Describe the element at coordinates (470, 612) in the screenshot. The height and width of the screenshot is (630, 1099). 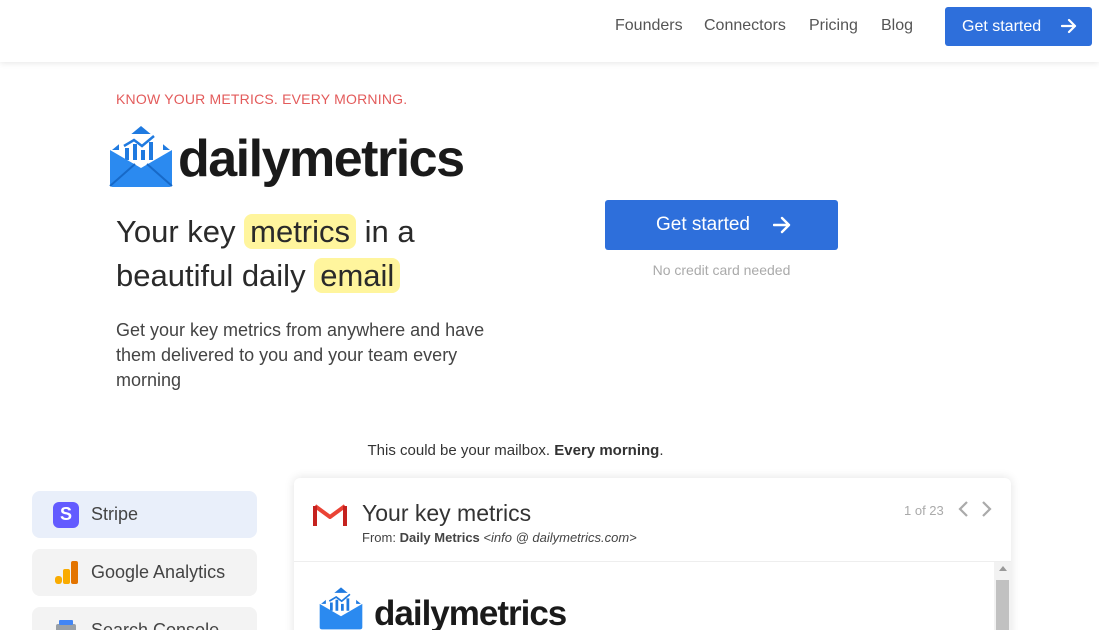
I see `email-logo-text: dailymetrics` at that location.